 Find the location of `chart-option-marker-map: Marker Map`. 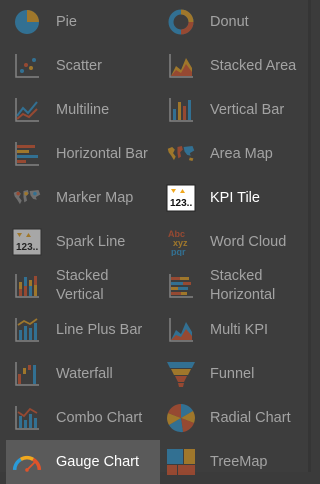

chart-option-marker-map: Marker Map is located at coordinates (83, 198).